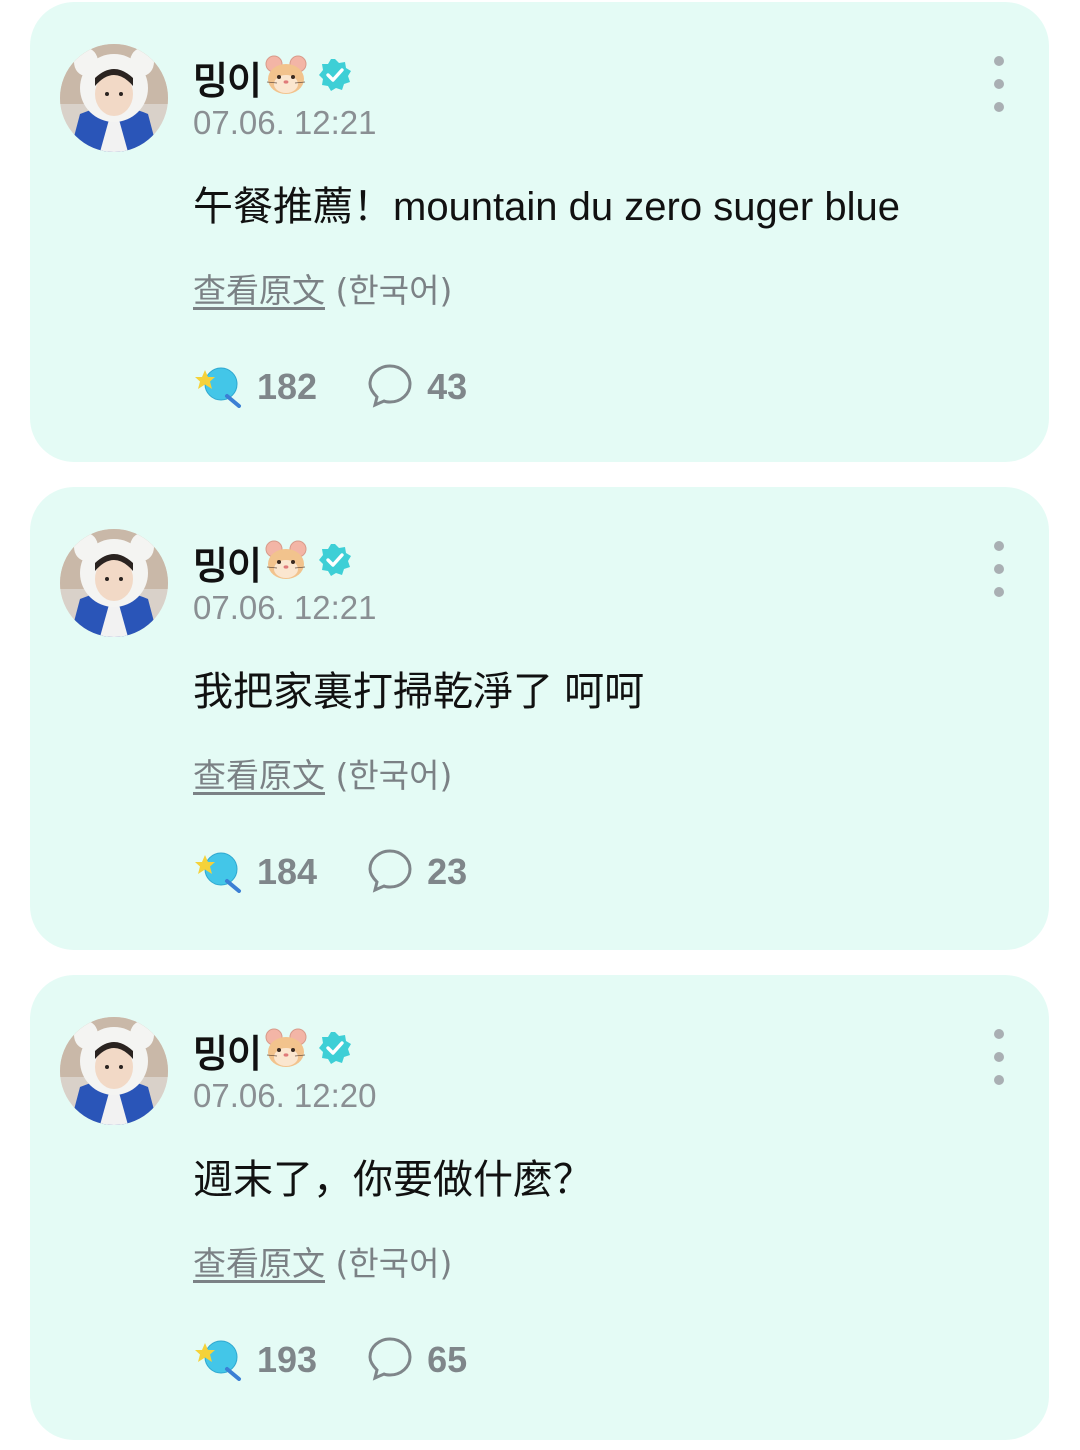  Describe the element at coordinates (447, 1359) in the screenshot. I see `comment-count: 65` at that location.